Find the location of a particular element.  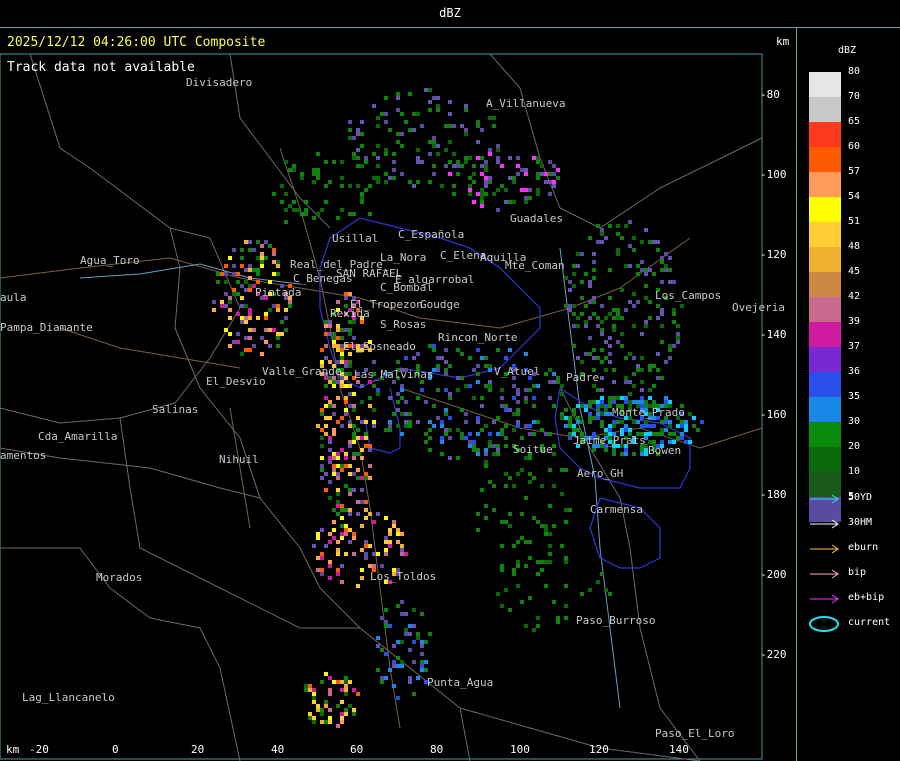

y-tick-label: -140 is located at coordinates (773, 334).